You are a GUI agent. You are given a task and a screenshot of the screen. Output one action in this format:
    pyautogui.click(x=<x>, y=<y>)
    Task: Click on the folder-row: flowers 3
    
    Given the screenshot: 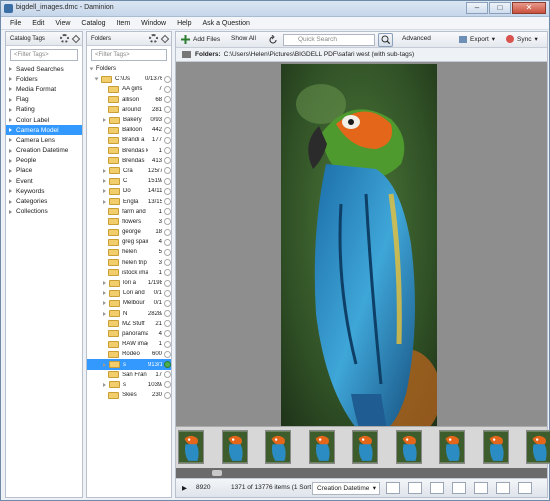 What is the action you would take?
    pyautogui.click(x=129, y=222)
    